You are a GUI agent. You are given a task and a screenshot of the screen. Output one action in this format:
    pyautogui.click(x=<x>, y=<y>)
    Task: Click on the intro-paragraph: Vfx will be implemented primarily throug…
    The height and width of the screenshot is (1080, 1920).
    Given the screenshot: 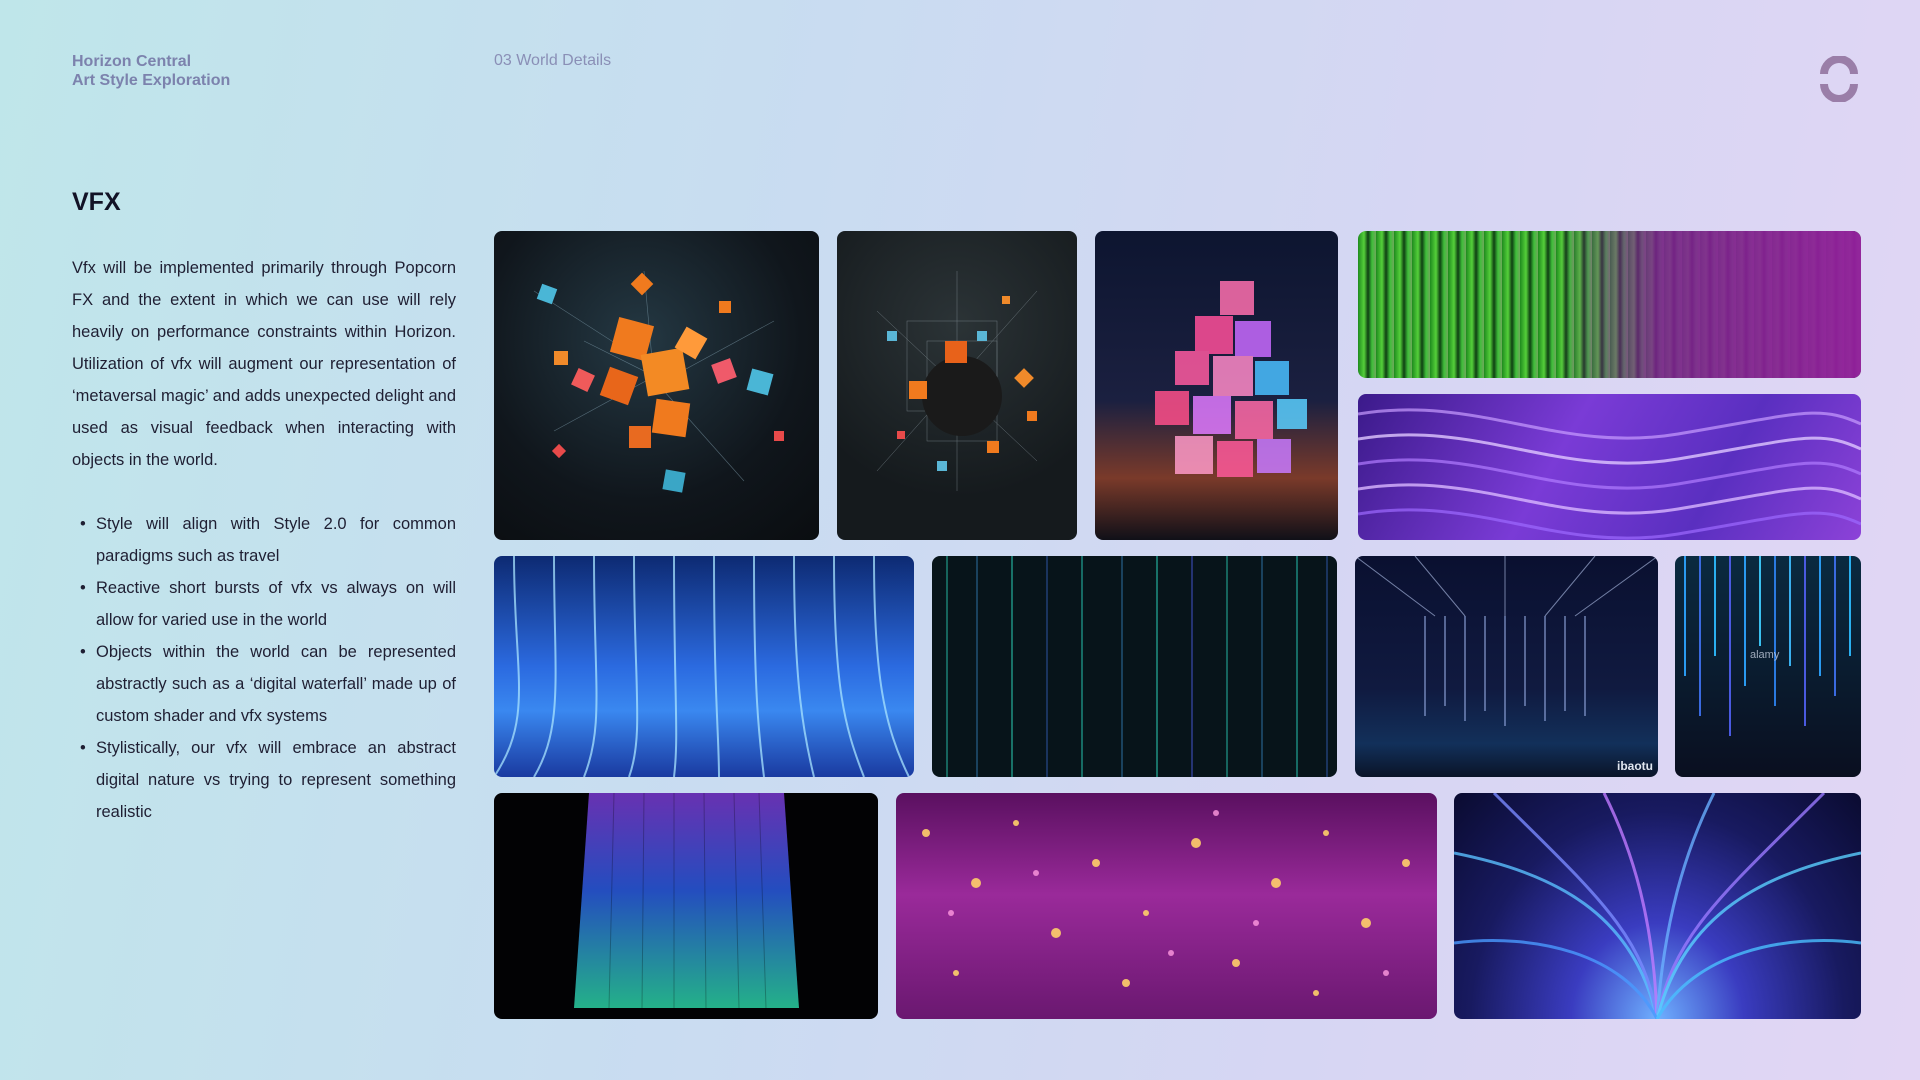 What is the action you would take?
    pyautogui.click(x=264, y=364)
    